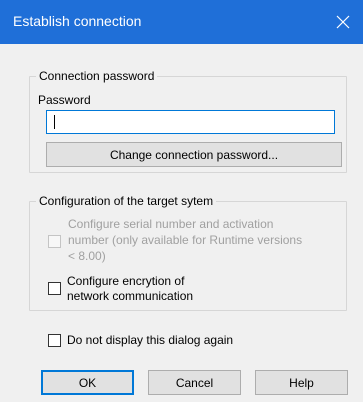 The width and height of the screenshot is (363, 402). Describe the element at coordinates (130, 296) in the screenshot. I see `encryption-option-line2: network communication` at that location.